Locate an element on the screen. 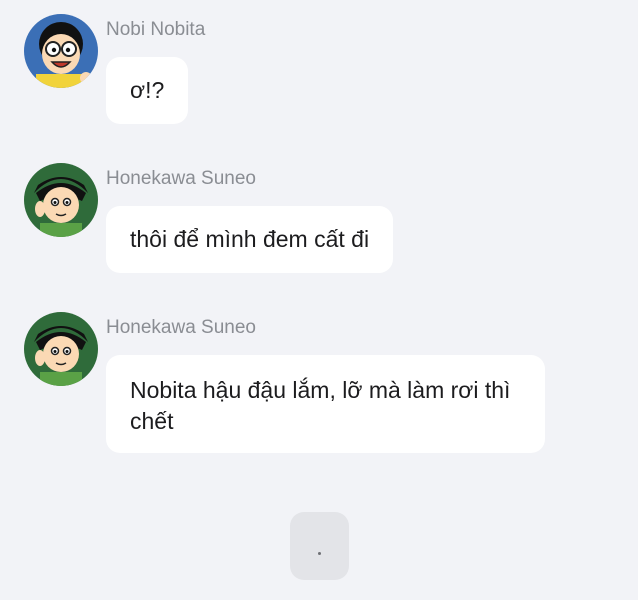  nobita-avatar-icon is located at coordinates (61, 51).